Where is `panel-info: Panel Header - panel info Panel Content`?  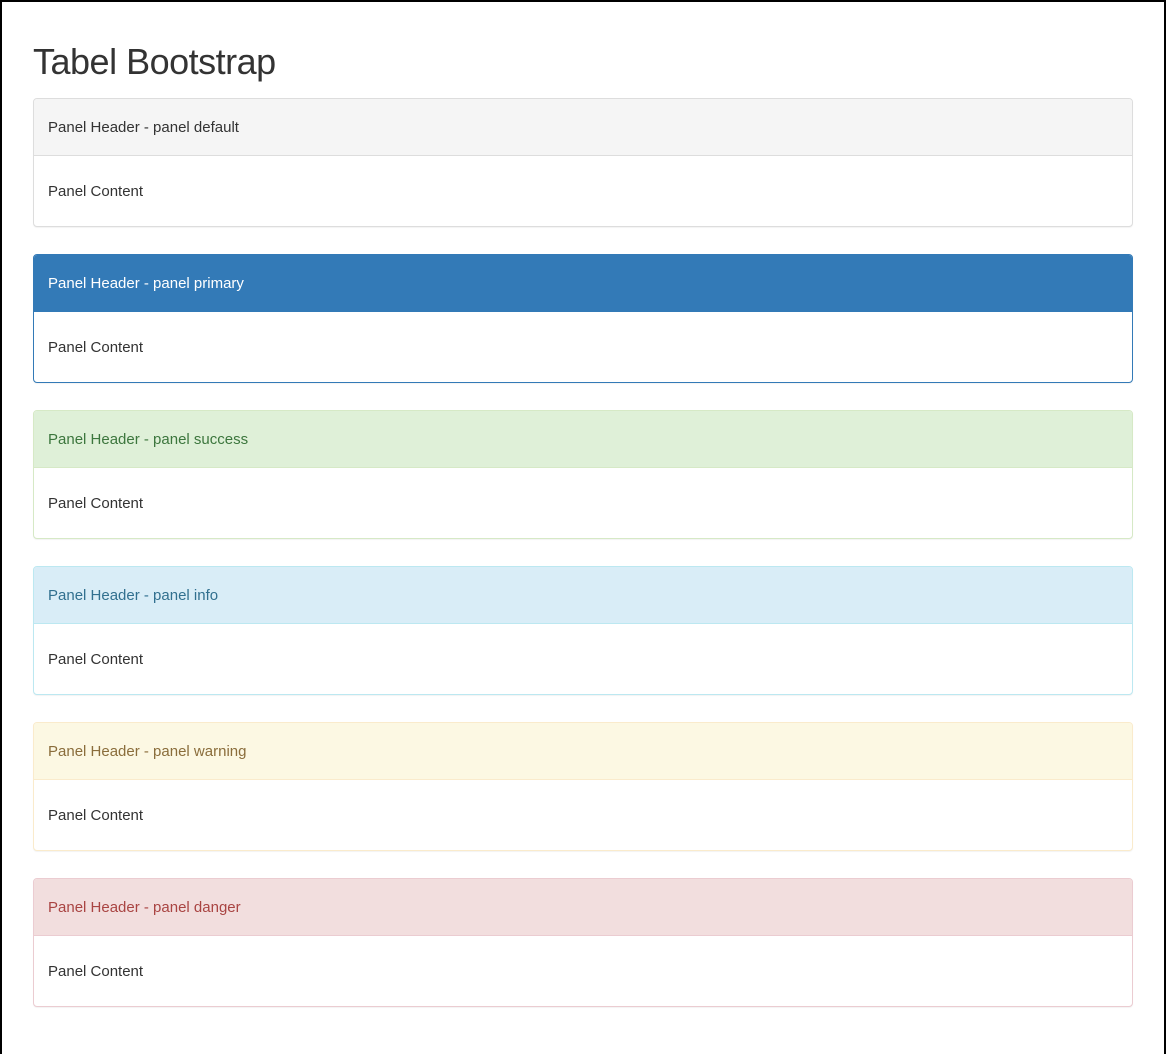
panel-info: Panel Header - panel info Panel Content is located at coordinates (583, 630).